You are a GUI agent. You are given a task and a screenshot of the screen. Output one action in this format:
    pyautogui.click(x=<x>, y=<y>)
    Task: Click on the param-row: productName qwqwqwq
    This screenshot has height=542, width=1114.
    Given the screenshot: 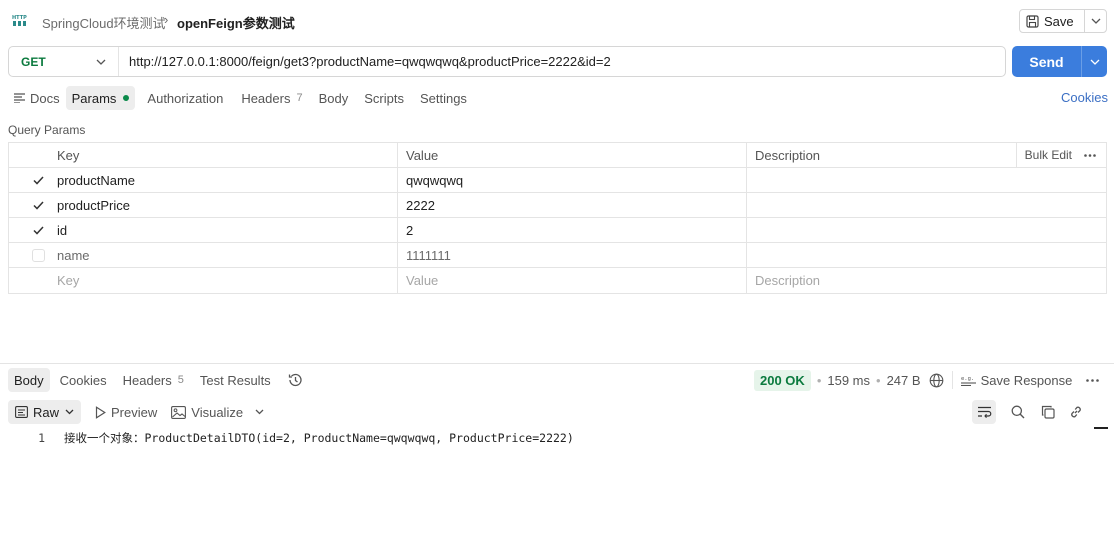 What is the action you would take?
    pyautogui.click(x=557, y=180)
    